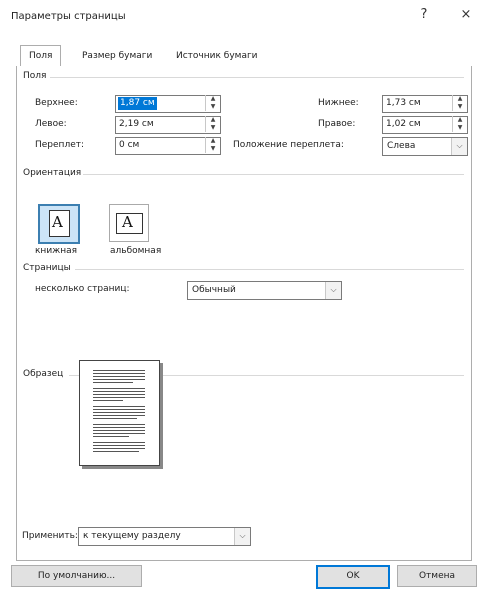  What do you see at coordinates (52, 173) in the screenshot?
I see `orientation-section-label: Ориентация` at bounding box center [52, 173].